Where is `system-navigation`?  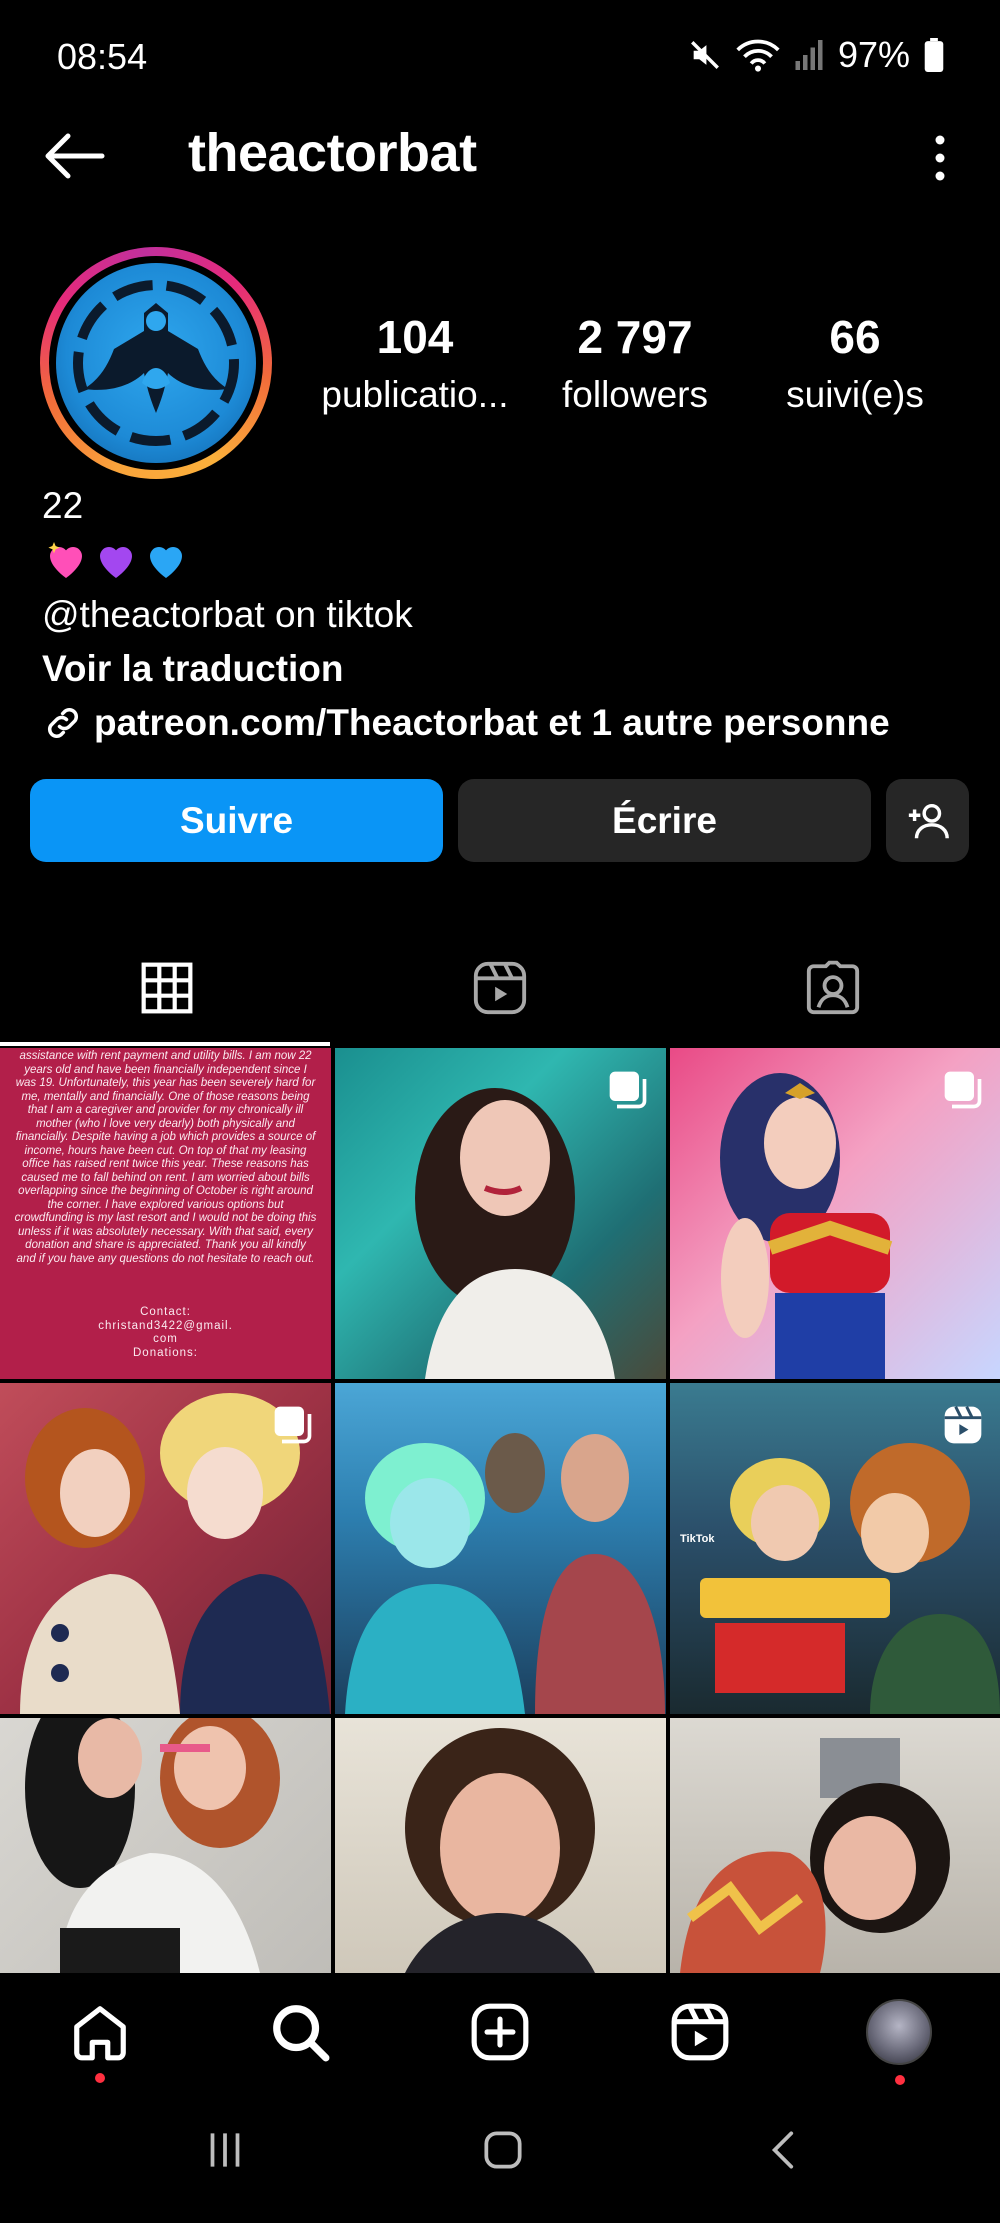
system-navigation is located at coordinates (500, 2158).